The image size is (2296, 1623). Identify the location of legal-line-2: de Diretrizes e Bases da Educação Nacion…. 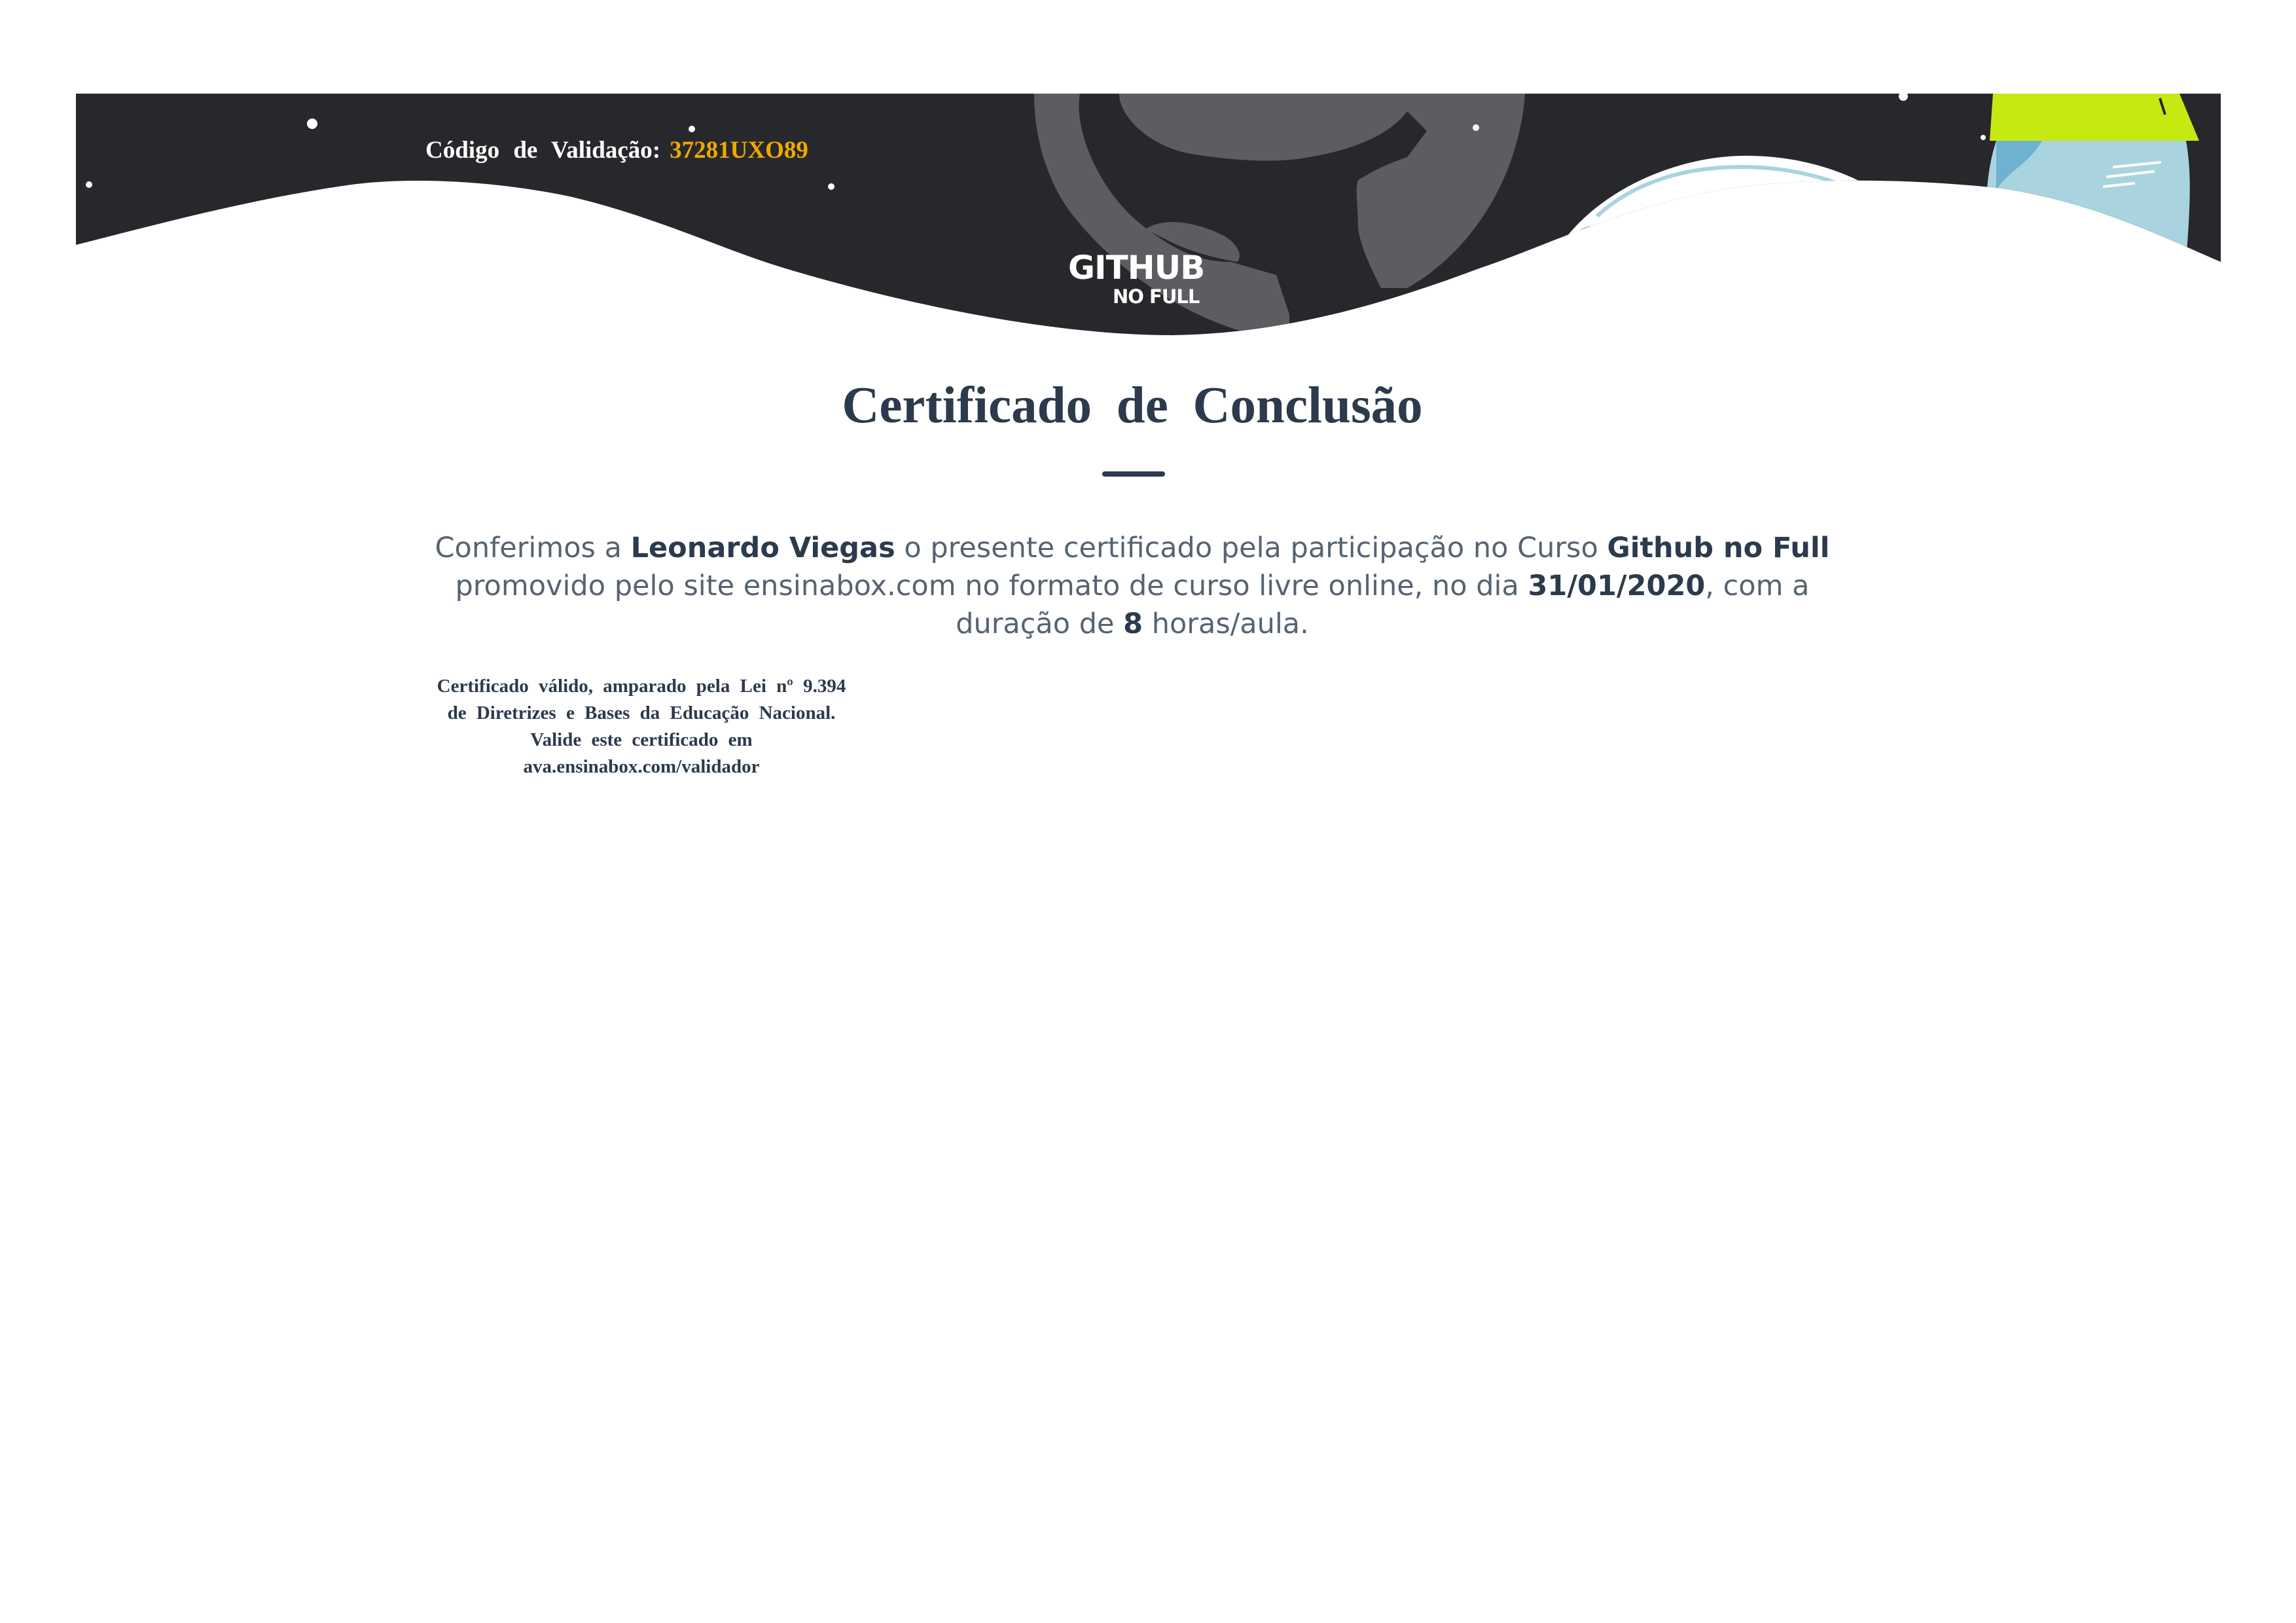
(641, 712).